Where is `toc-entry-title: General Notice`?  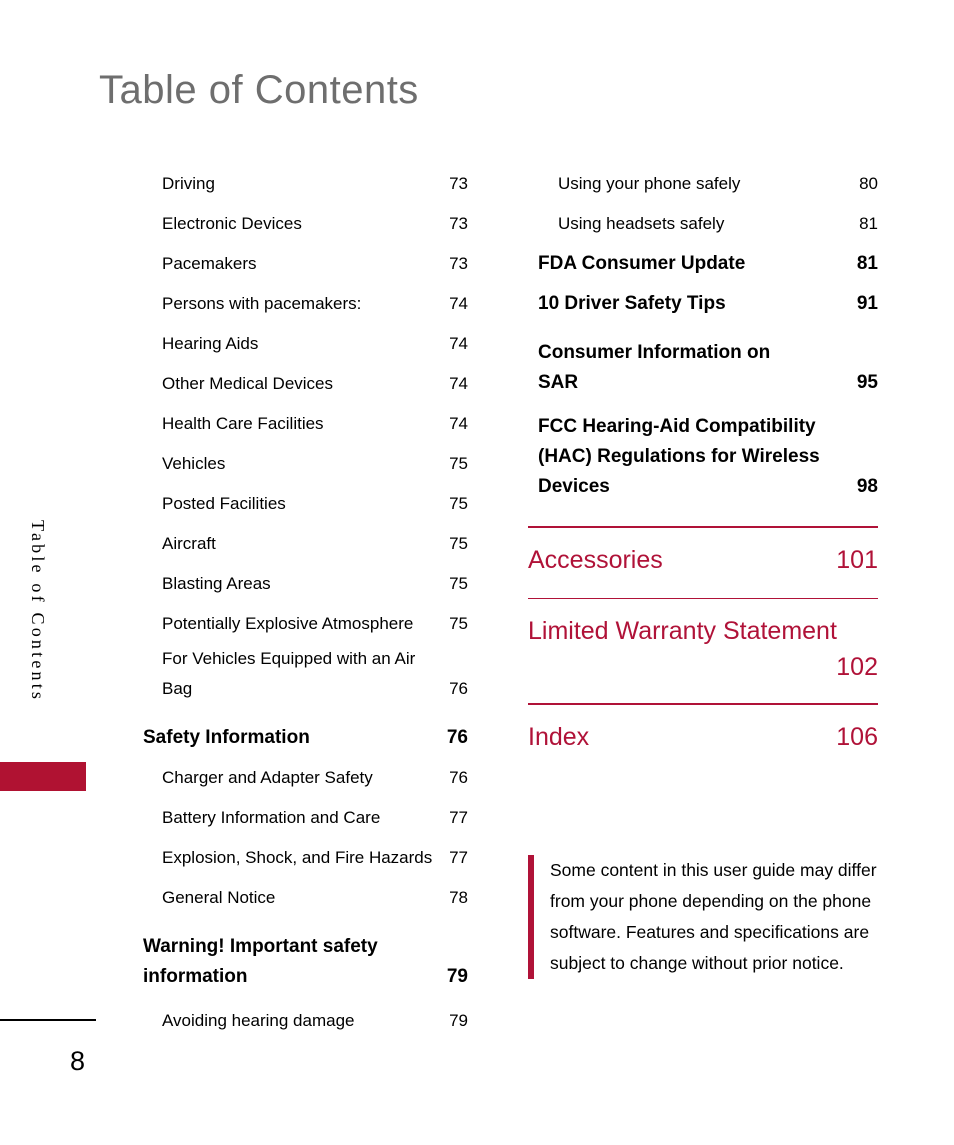
toc-entry-title: General Notice is located at coordinates (219, 897).